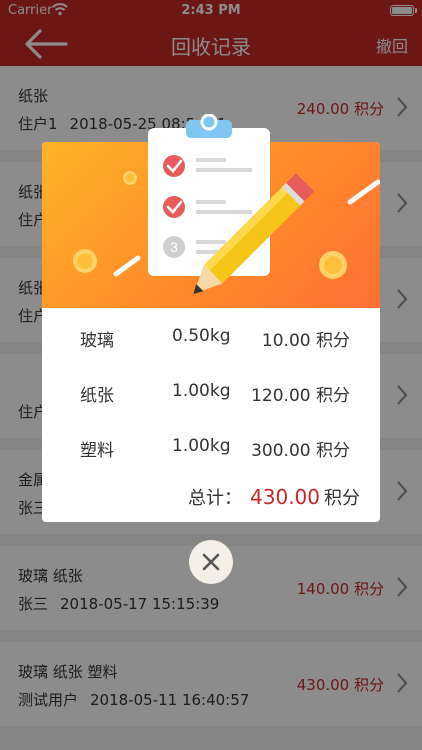 The height and width of the screenshot is (750, 422). What do you see at coordinates (300, 451) in the screenshot?
I see `item-points: 300.00 积分` at bounding box center [300, 451].